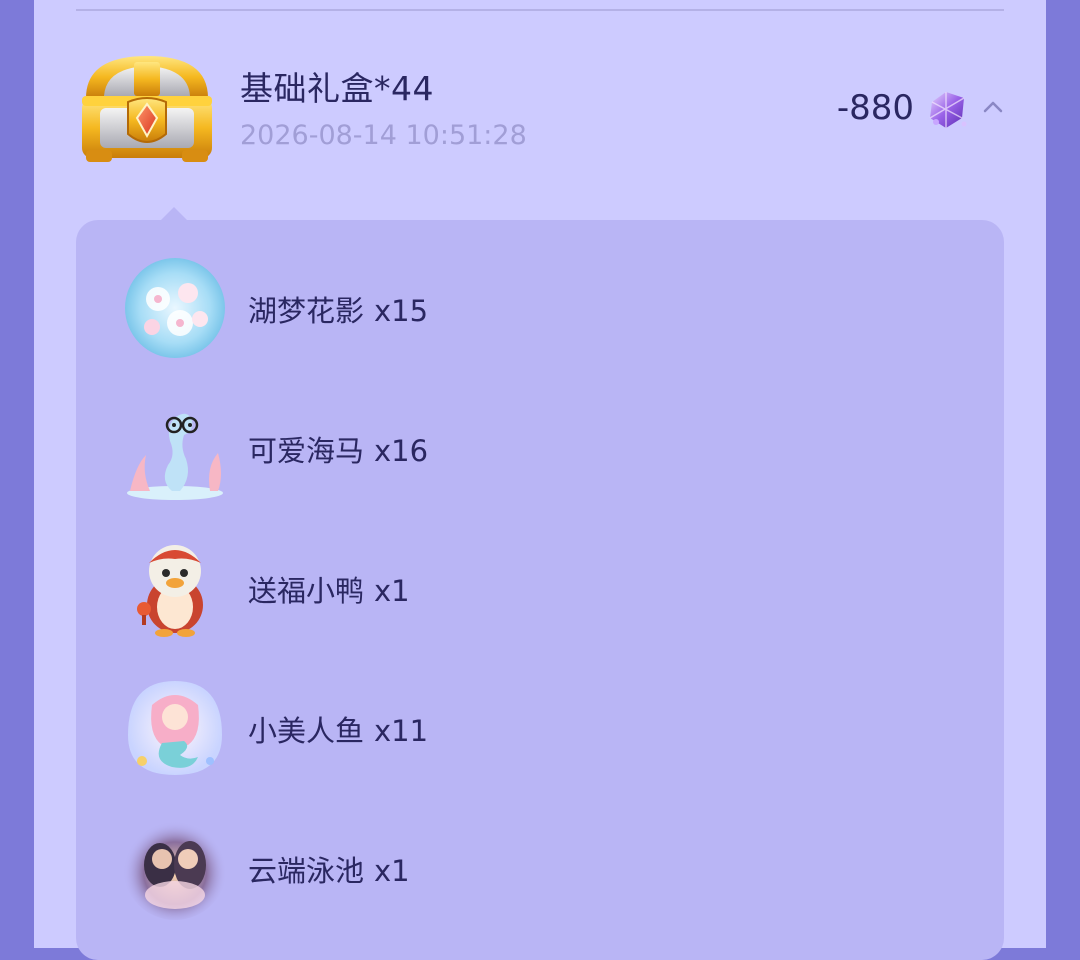 The height and width of the screenshot is (960, 1080). I want to click on record-timestamp: 2026-08-14 10:51:28, so click(383, 135).